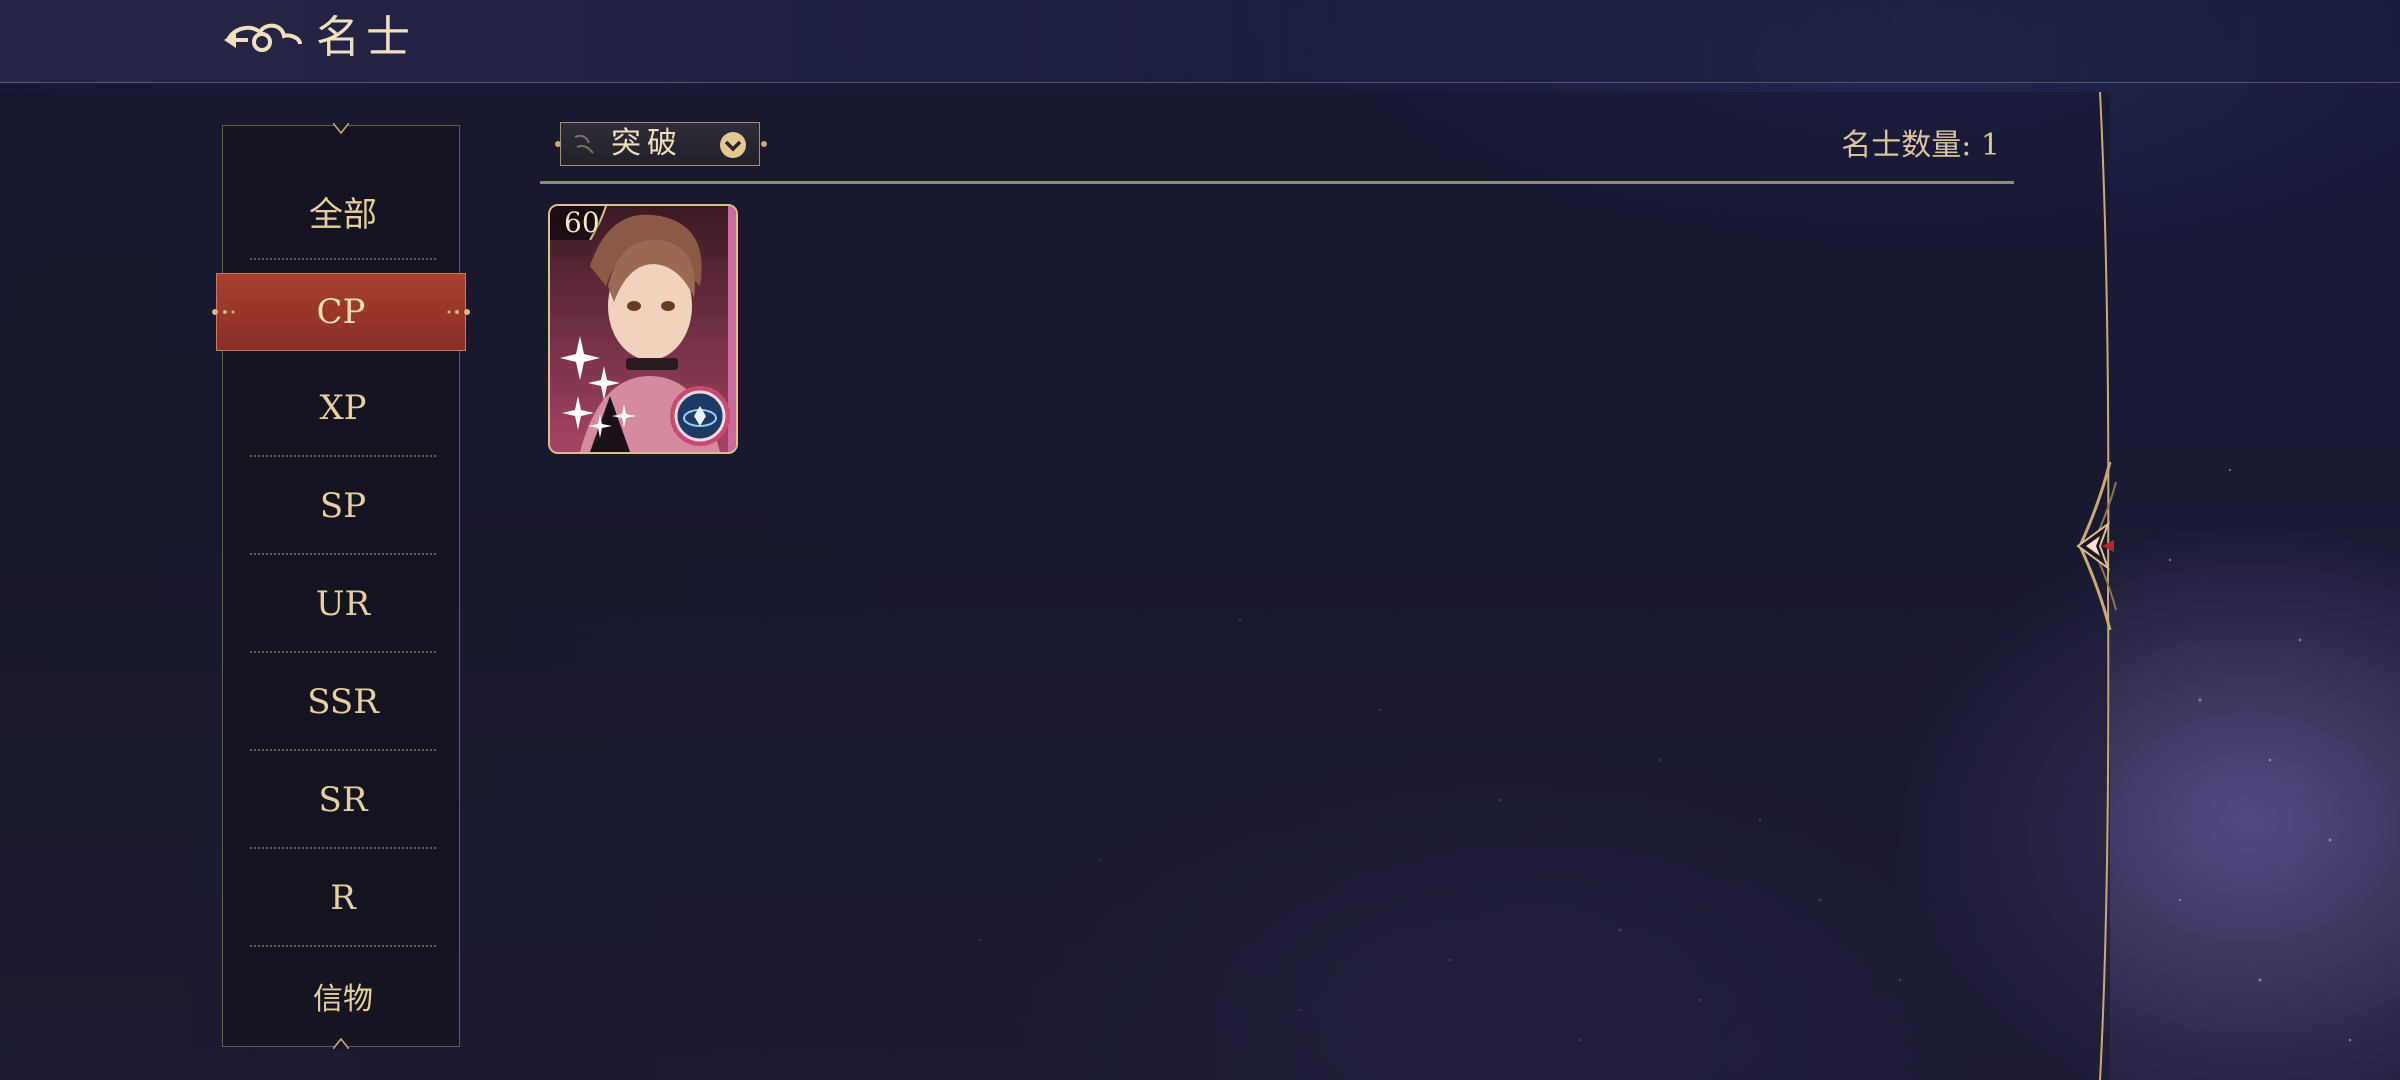  I want to click on category-r: R, so click(343, 898).